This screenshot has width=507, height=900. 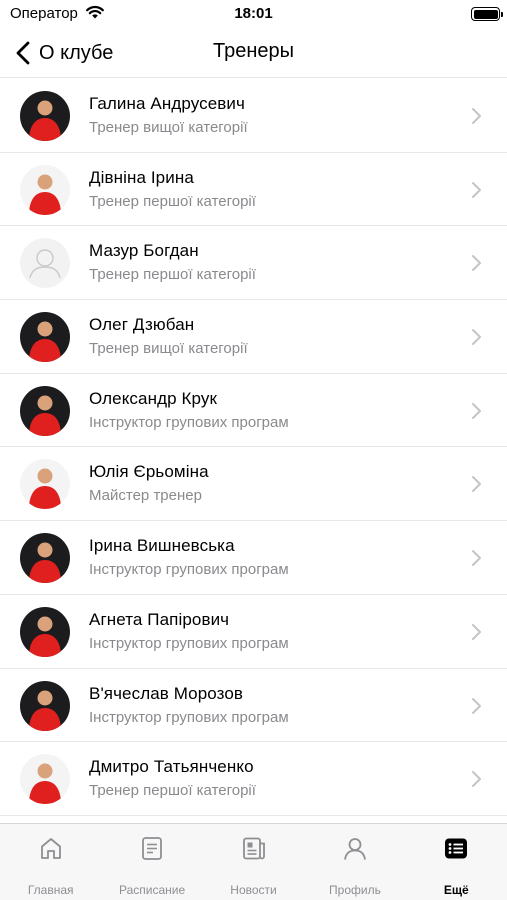 I want to click on tab-more: Ещё, so click(x=456, y=862).